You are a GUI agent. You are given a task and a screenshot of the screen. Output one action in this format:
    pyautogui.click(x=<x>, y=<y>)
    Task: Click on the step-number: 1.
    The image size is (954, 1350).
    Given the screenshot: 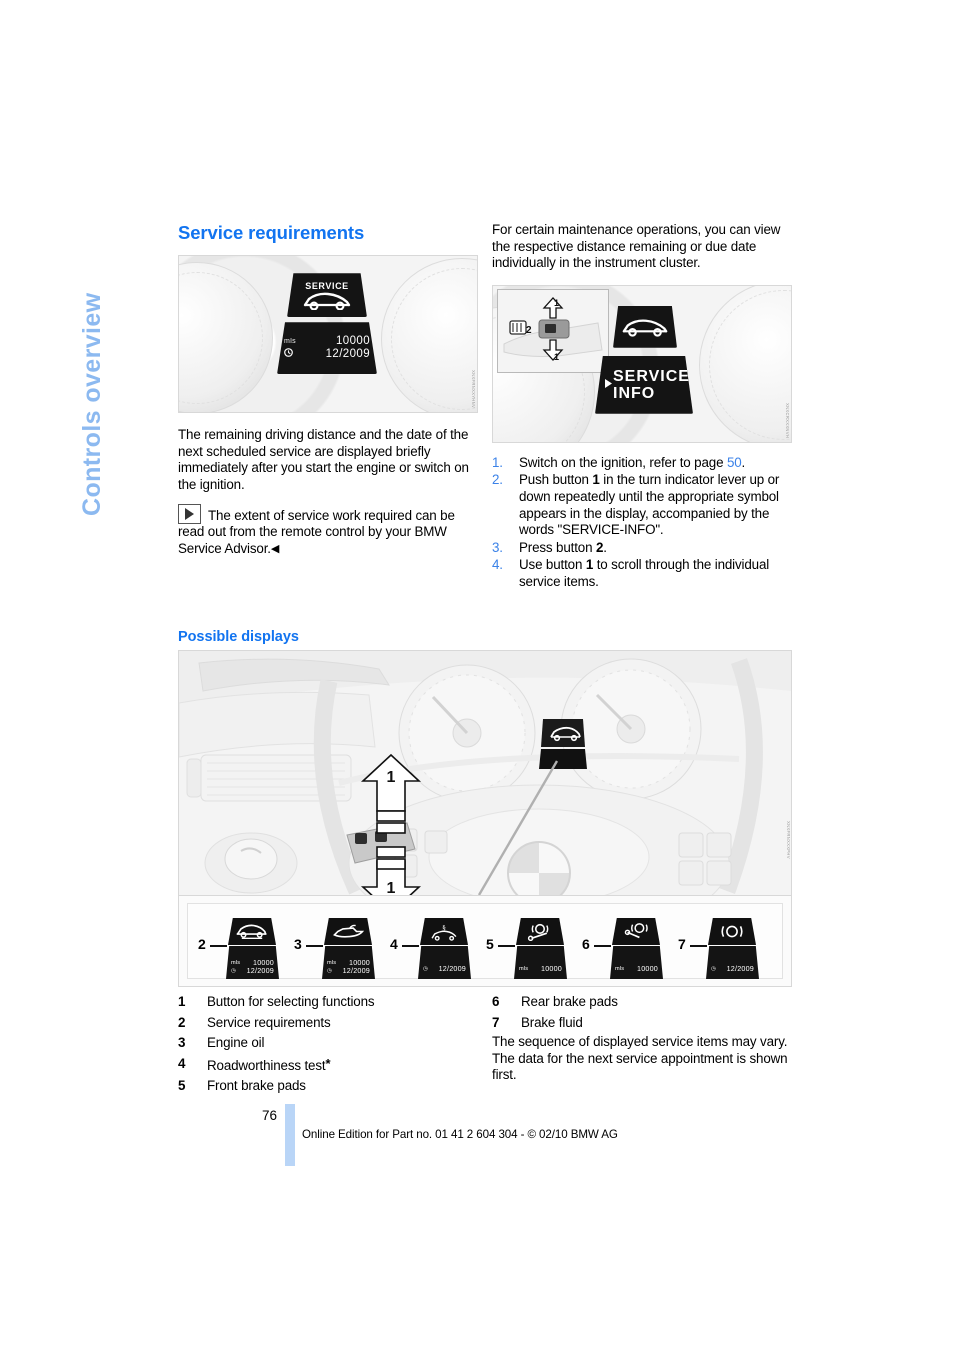 What is the action you would take?
    pyautogui.click(x=497, y=462)
    